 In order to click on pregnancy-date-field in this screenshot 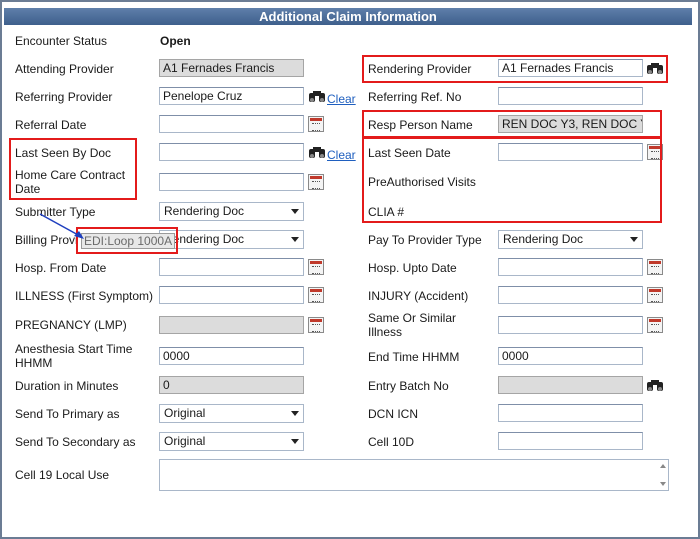, I will do `click(231, 325)`.